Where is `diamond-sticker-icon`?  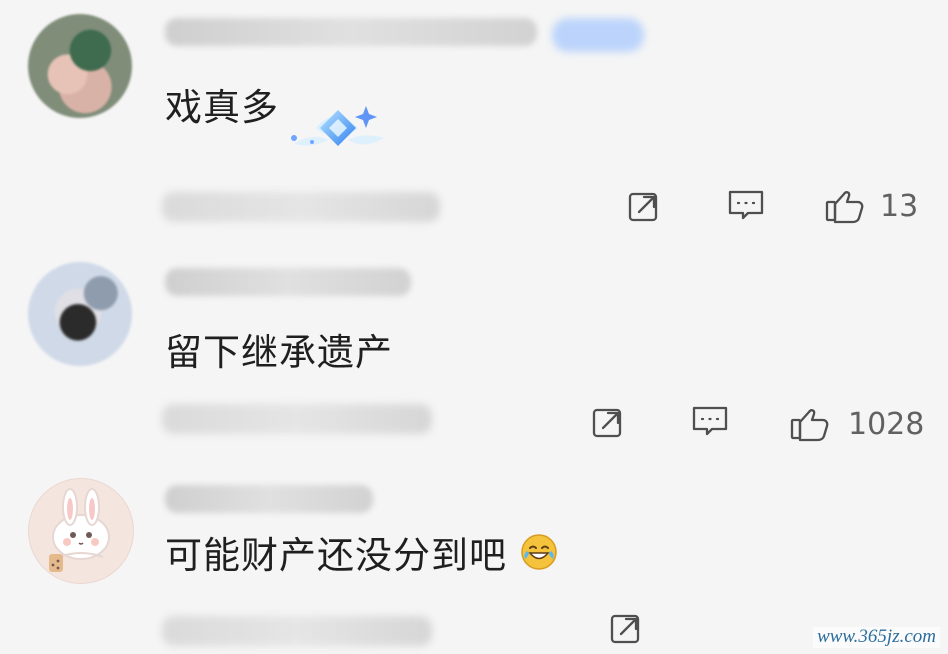
diamond-sticker-icon is located at coordinates (337, 126).